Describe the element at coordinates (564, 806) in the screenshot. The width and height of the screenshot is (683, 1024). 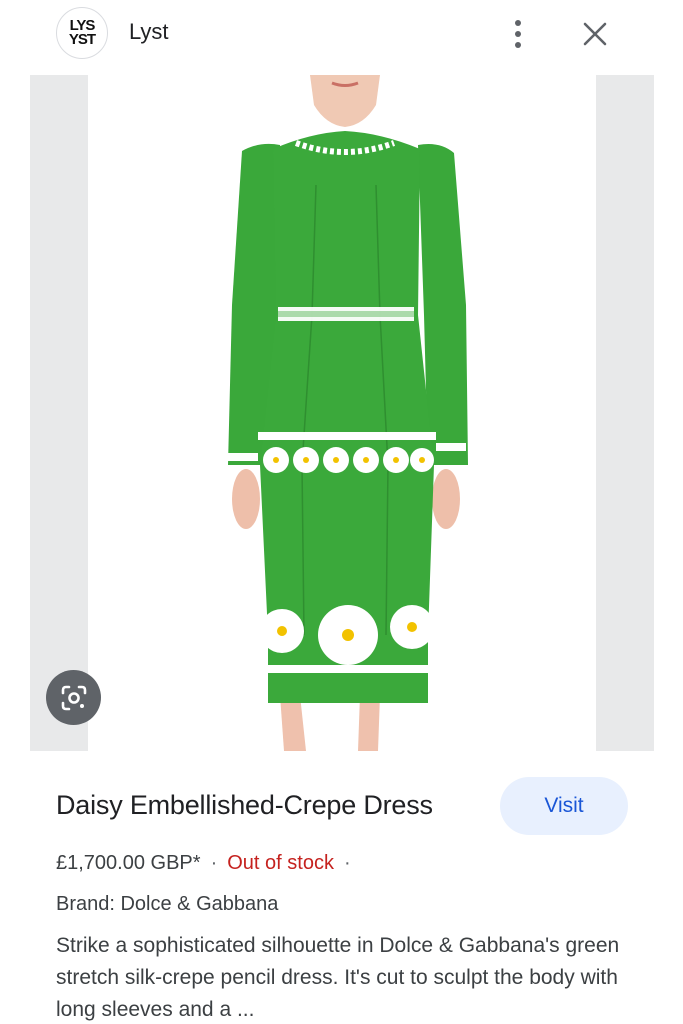
I see `visit-button: Visit` at that location.